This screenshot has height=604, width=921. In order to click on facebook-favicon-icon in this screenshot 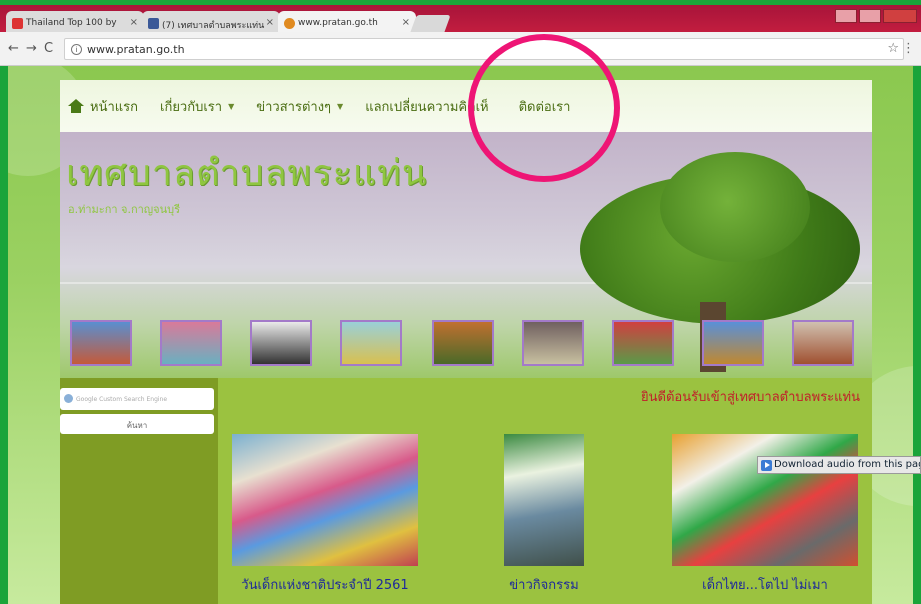, I will do `click(153, 23)`.